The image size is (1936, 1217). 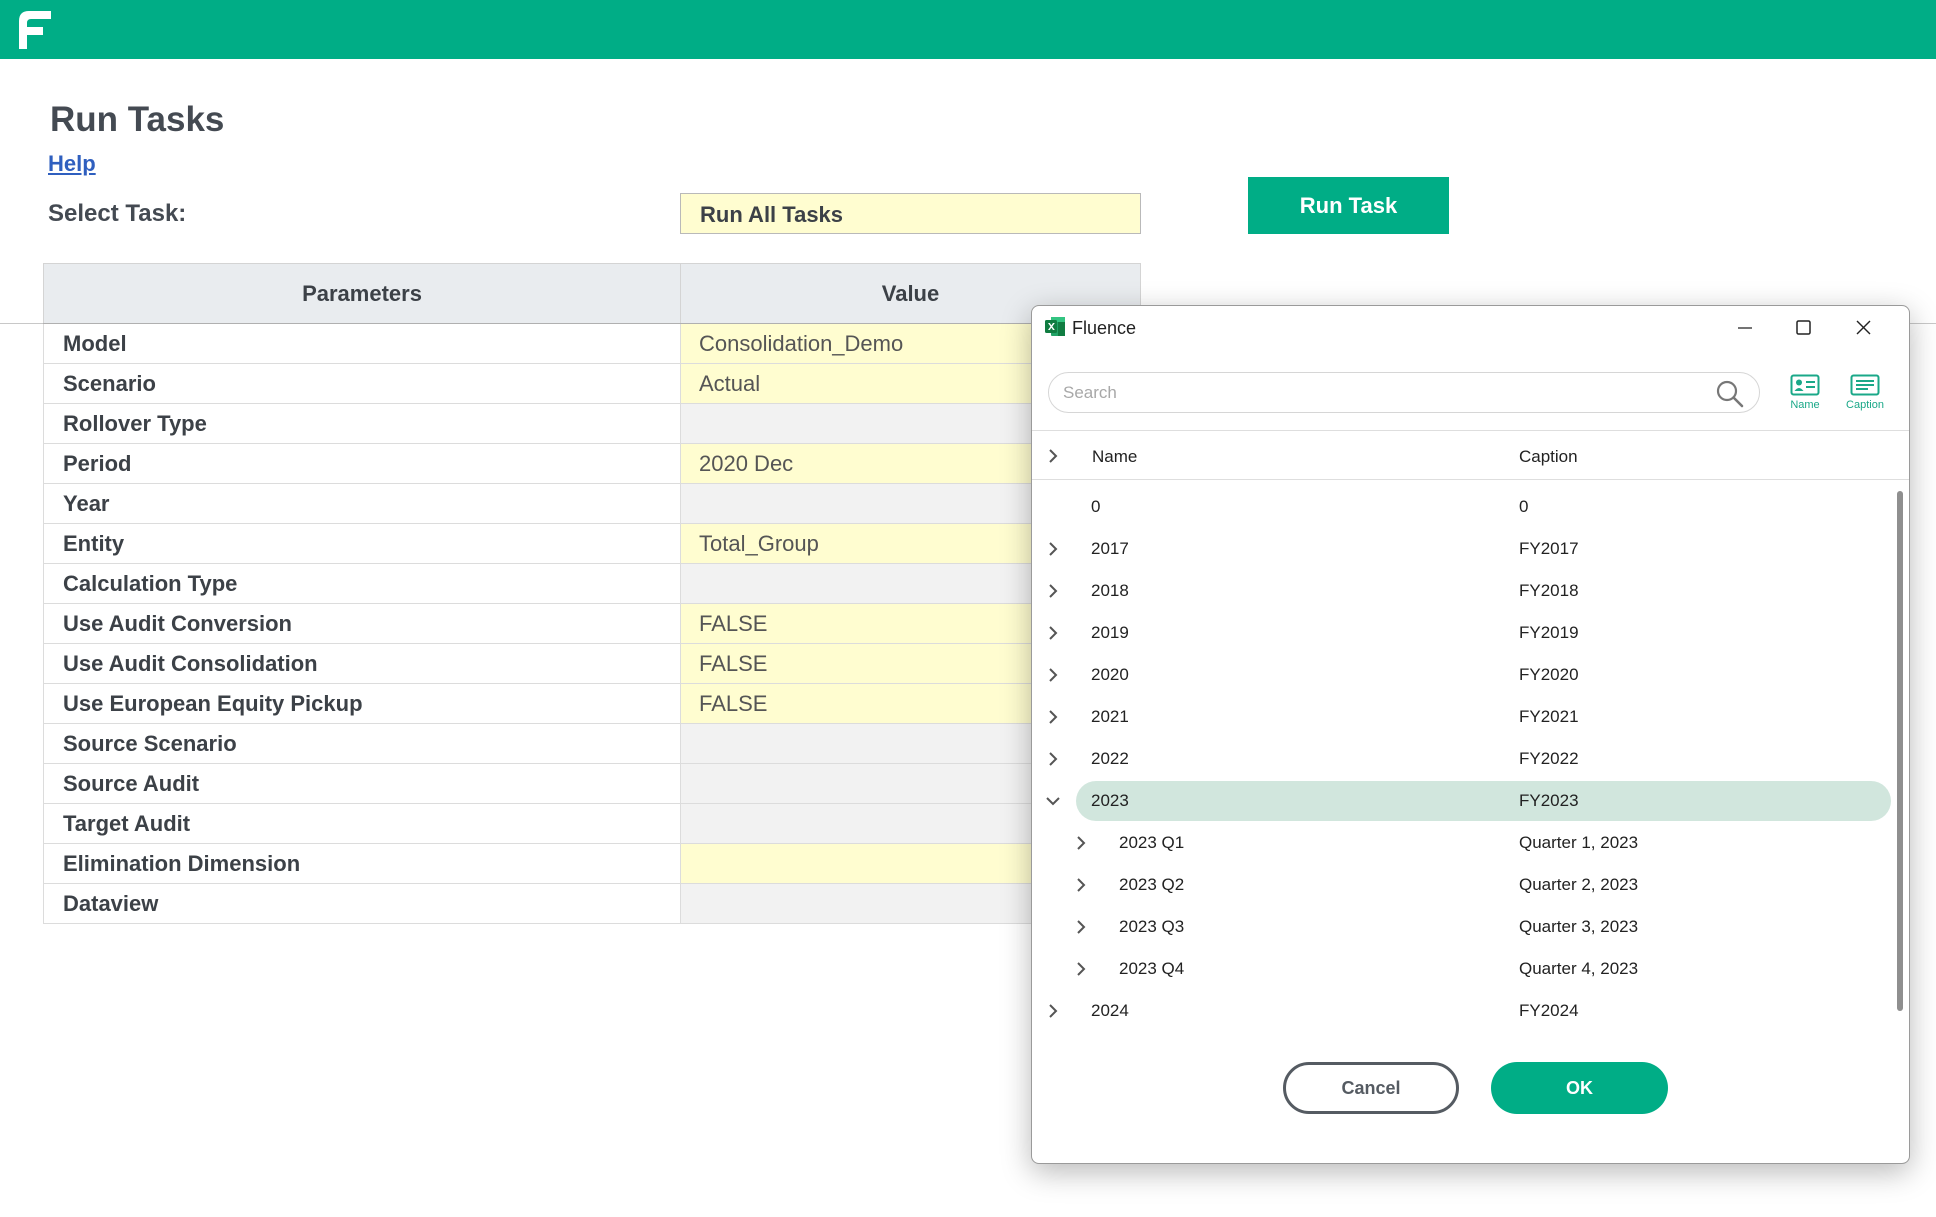 What do you see at coordinates (592, 543) in the screenshot?
I see `table-row: Entity Total_Group` at bounding box center [592, 543].